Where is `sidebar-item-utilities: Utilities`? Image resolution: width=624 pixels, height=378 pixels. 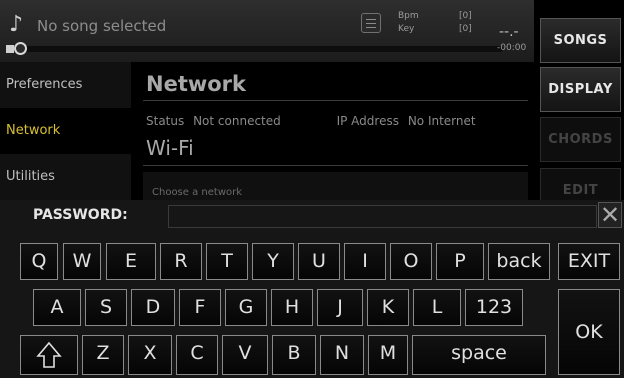
sidebar-item-utilities: Utilities is located at coordinates (65, 177).